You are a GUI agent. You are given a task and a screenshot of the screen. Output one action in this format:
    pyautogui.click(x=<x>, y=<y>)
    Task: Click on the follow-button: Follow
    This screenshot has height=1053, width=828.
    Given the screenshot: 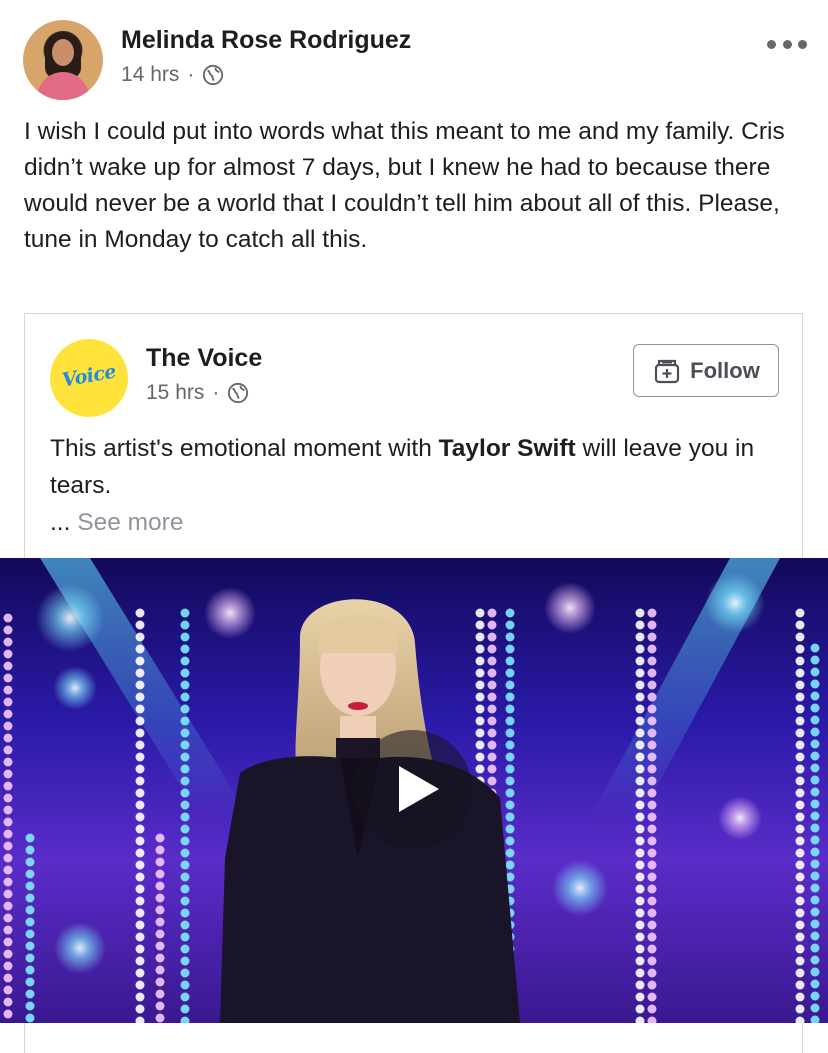 What is the action you would take?
    pyautogui.click(x=706, y=370)
    